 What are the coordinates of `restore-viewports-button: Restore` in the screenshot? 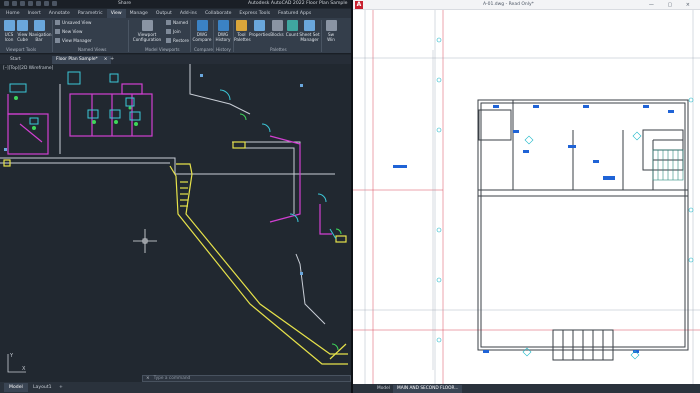 It's located at (177, 40).